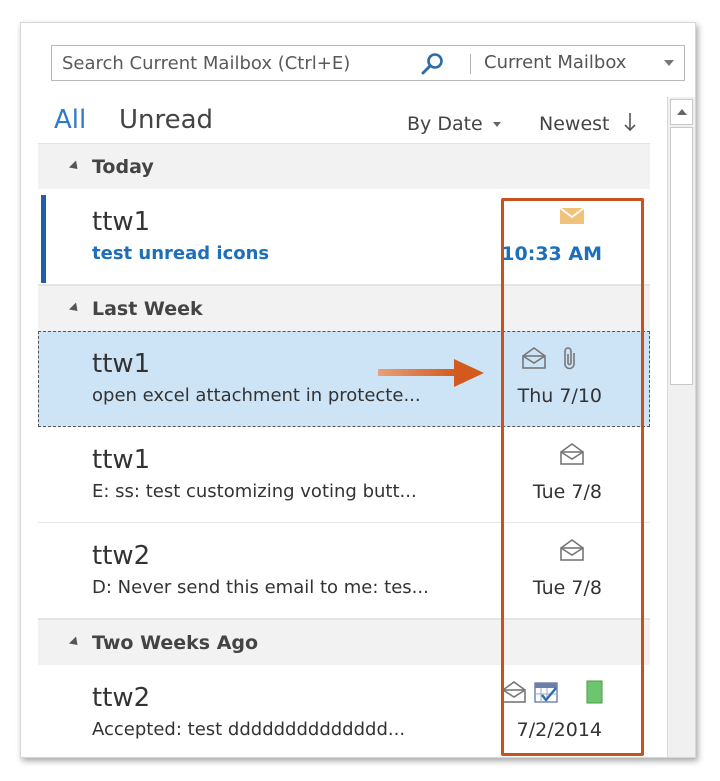  What do you see at coordinates (569, 358) in the screenshot?
I see `paperclip-icon` at bounding box center [569, 358].